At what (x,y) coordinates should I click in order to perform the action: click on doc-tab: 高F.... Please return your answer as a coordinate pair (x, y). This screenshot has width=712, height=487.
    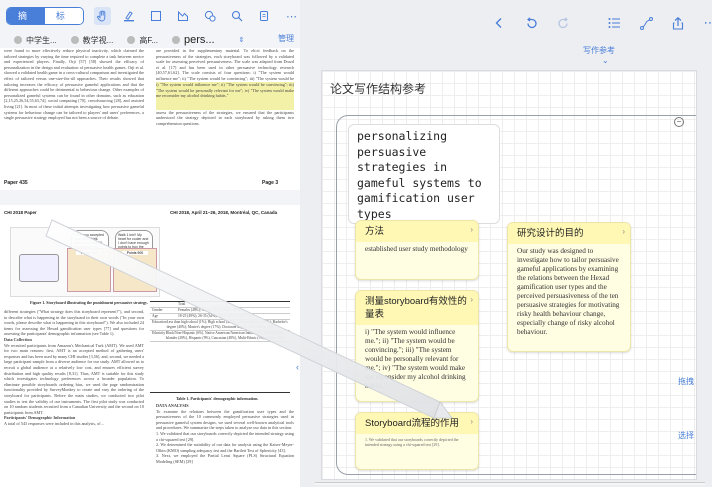
    Looking at the image, I should click on (142, 40).